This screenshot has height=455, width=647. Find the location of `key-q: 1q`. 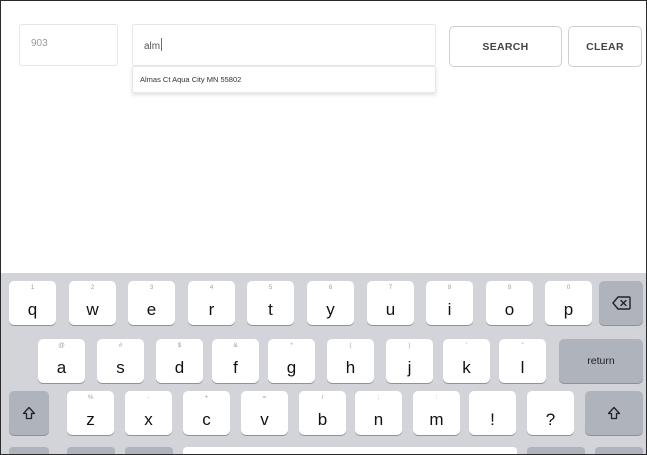

key-q: 1q is located at coordinates (32, 303).